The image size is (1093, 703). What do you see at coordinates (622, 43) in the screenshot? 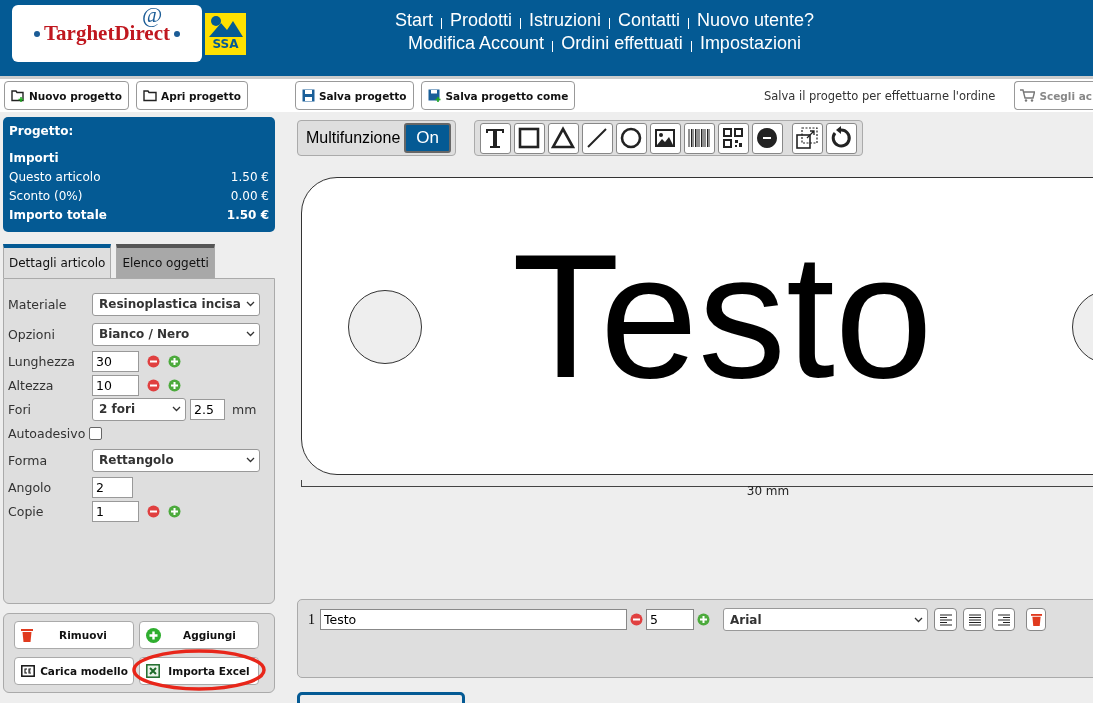
I see `nav-link: Ordini effettuati` at bounding box center [622, 43].